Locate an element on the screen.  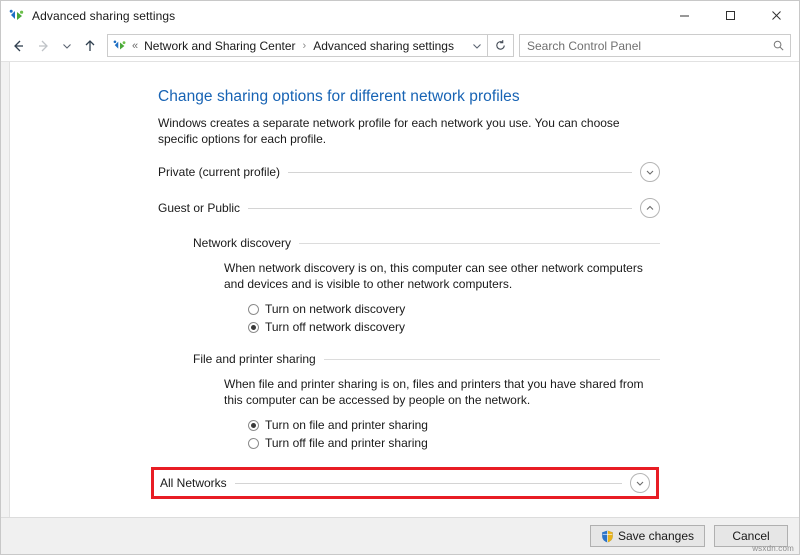
profile-rule-all-networks is located at coordinates (428, 483).